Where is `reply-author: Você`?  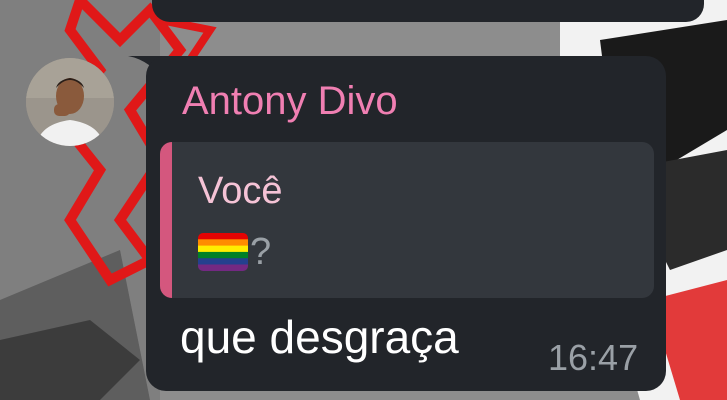
reply-author: Você is located at coordinates (240, 191).